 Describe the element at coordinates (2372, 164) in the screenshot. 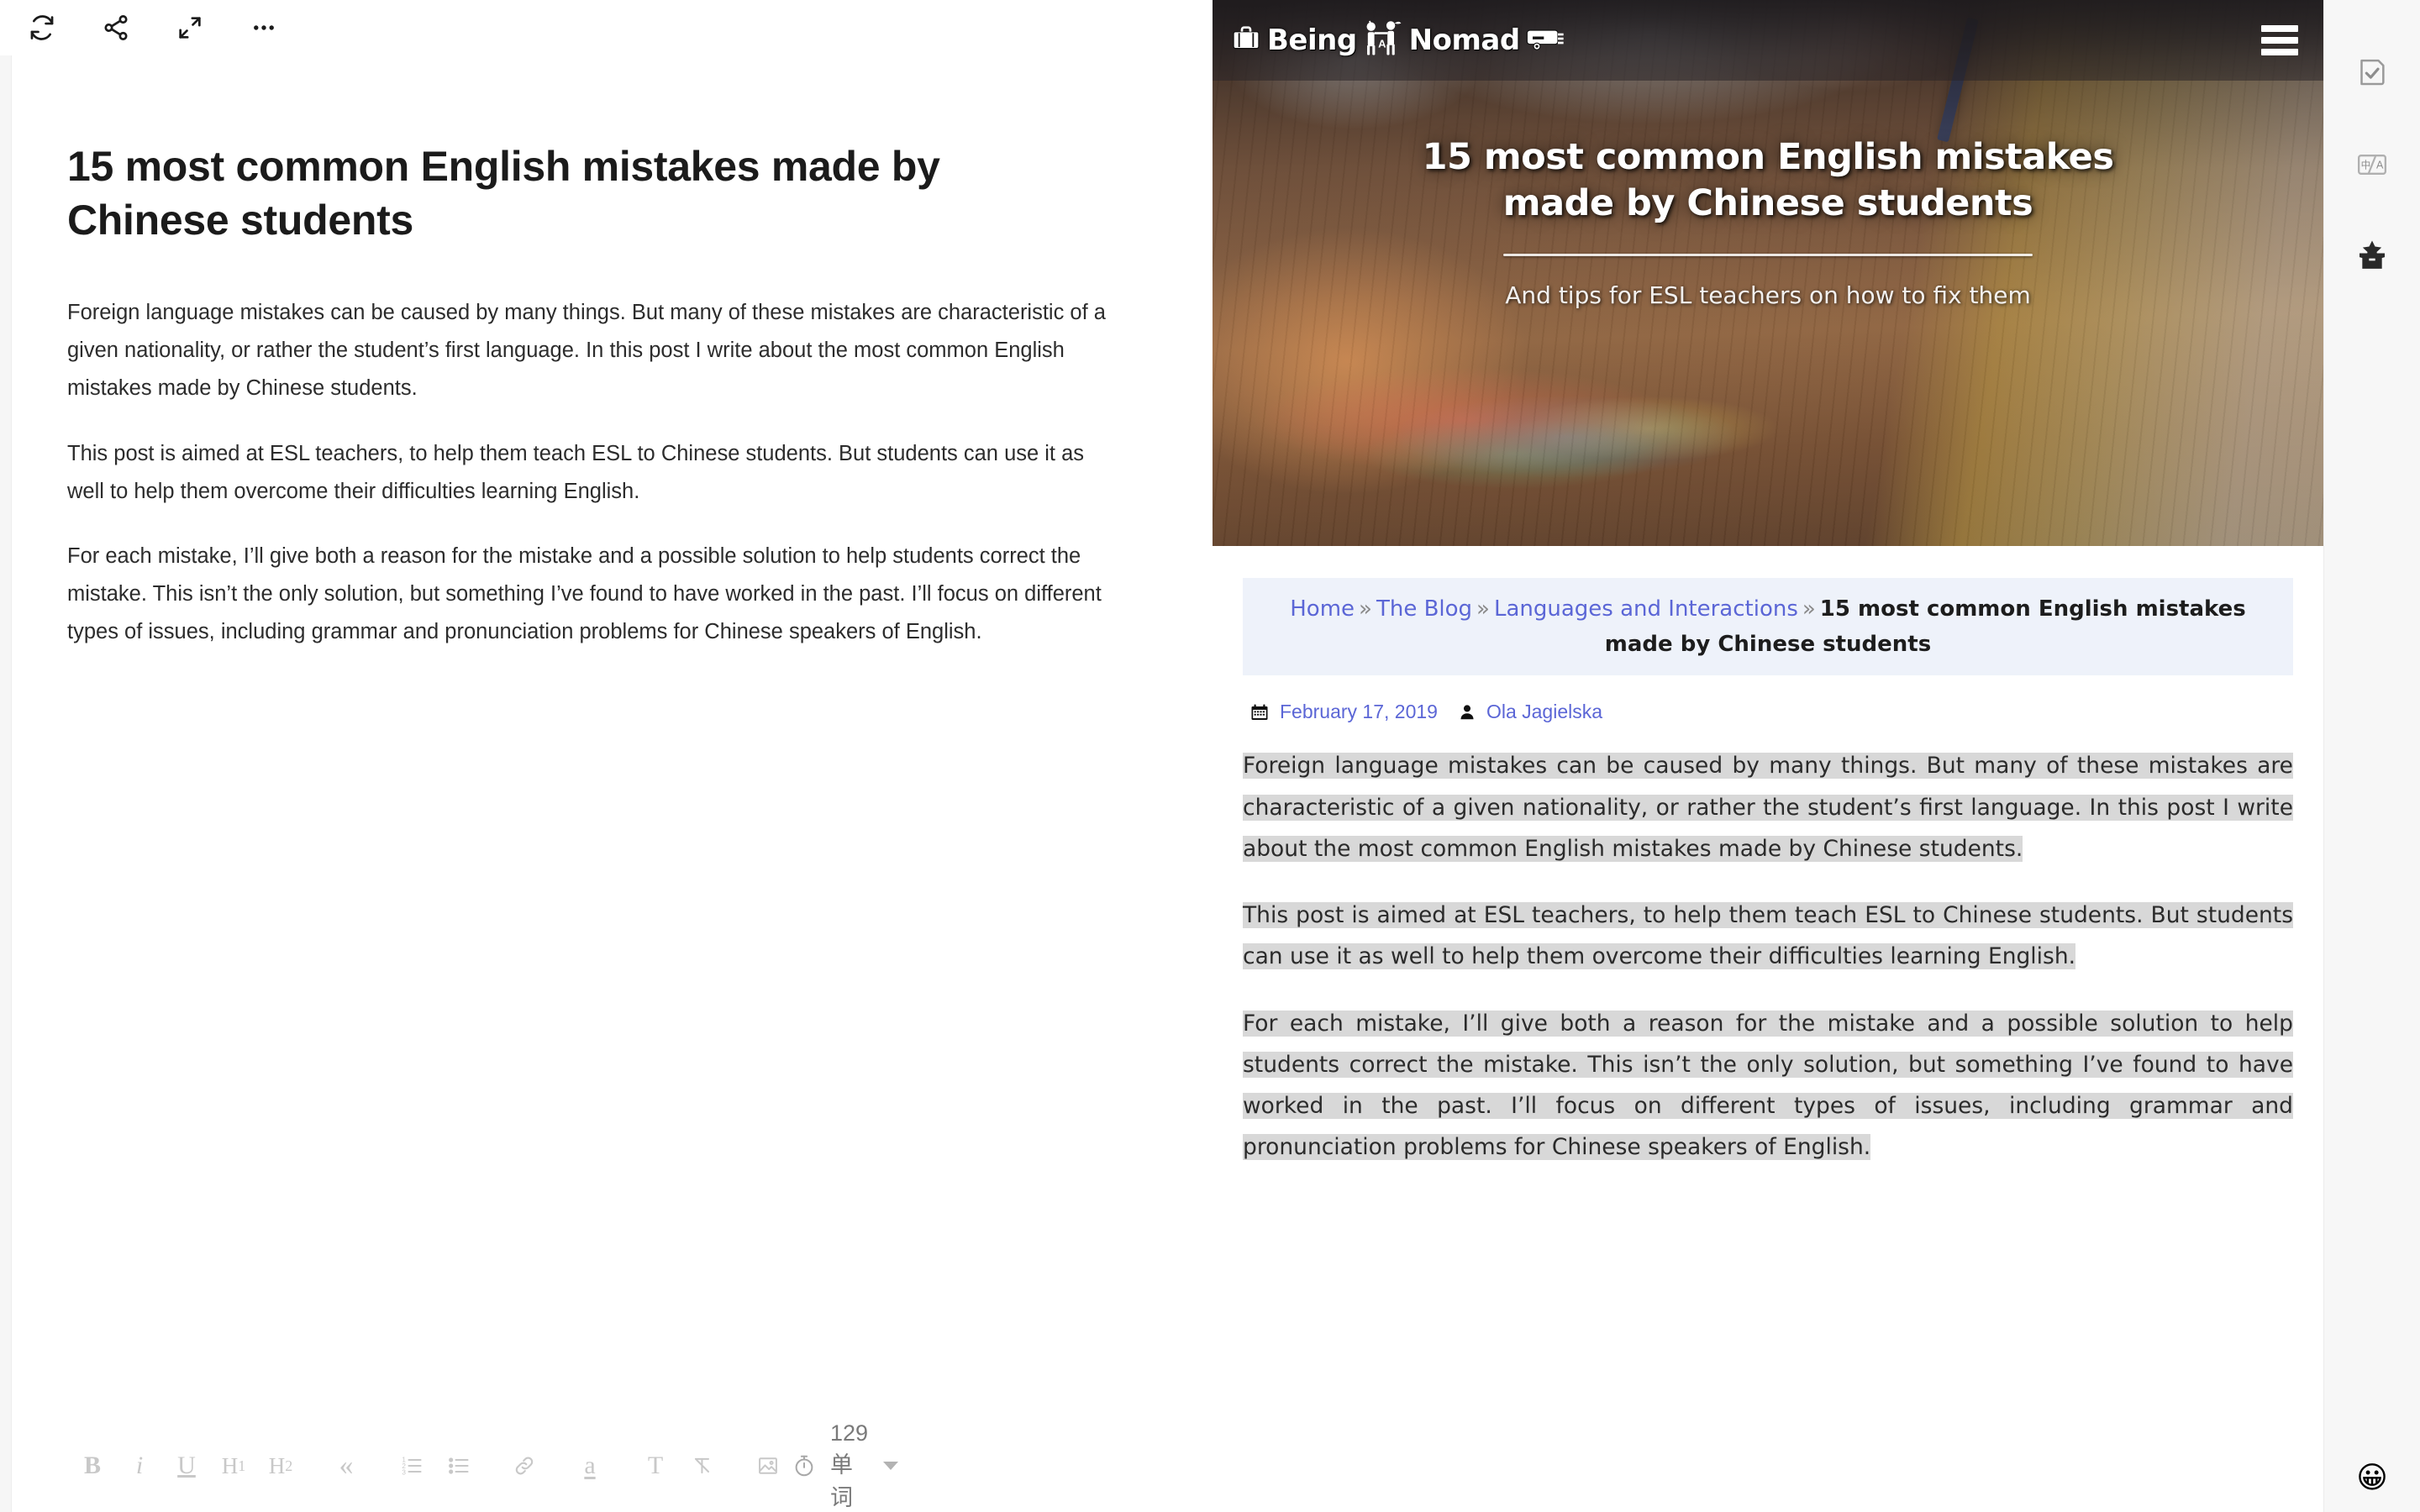

I see `translate-icon: 中 A` at that location.